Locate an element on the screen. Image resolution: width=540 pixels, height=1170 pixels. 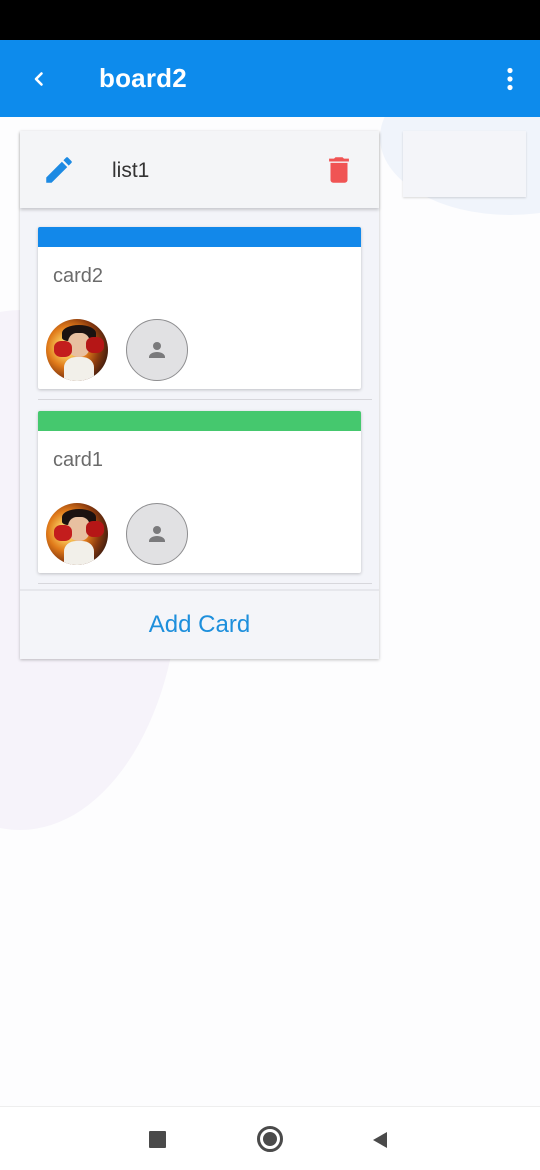
list-header: list1 is located at coordinates (199, 169).